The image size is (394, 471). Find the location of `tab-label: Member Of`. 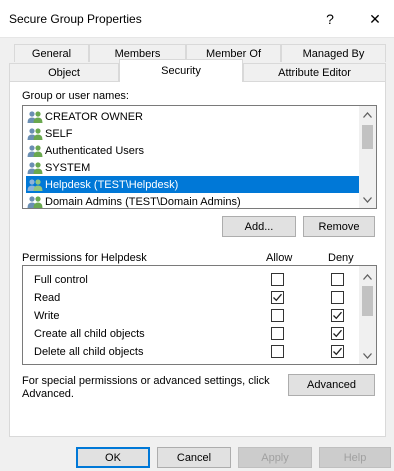

tab-label: Member Of is located at coordinates (233, 53).